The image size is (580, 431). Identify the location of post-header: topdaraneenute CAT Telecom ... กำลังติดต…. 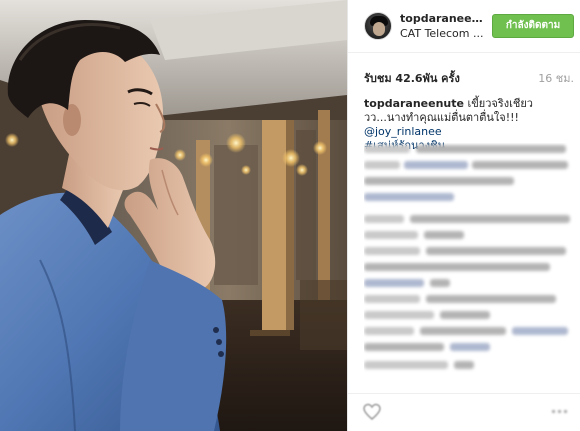
(464, 26).